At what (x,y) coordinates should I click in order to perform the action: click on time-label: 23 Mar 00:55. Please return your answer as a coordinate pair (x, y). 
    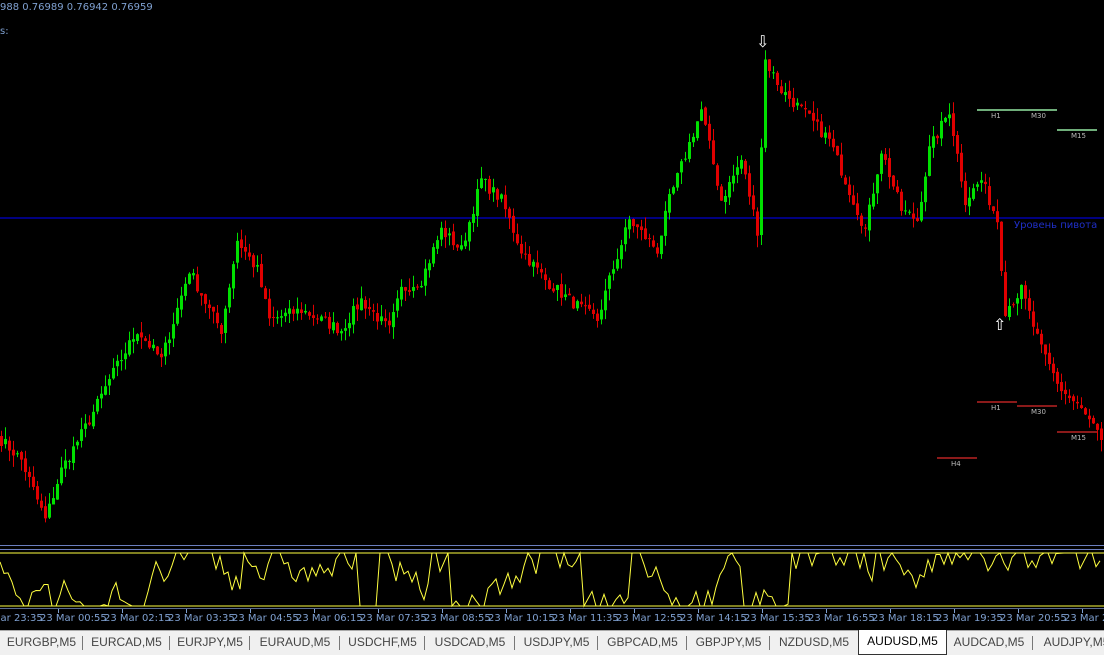
    Looking at the image, I should click on (73, 618).